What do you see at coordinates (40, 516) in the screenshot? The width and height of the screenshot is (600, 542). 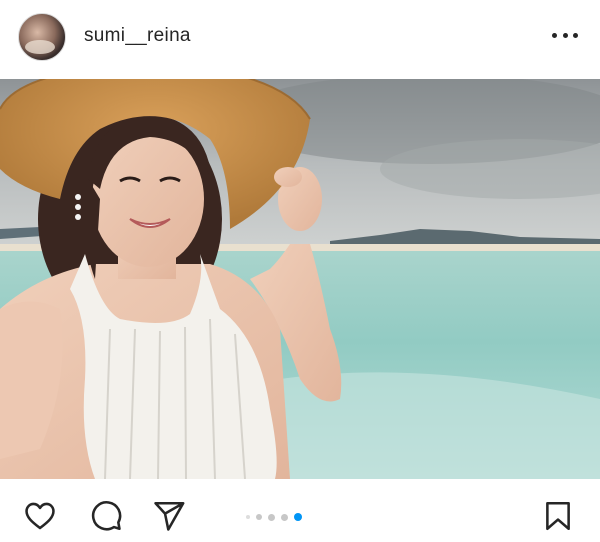 I see `heart-icon` at bounding box center [40, 516].